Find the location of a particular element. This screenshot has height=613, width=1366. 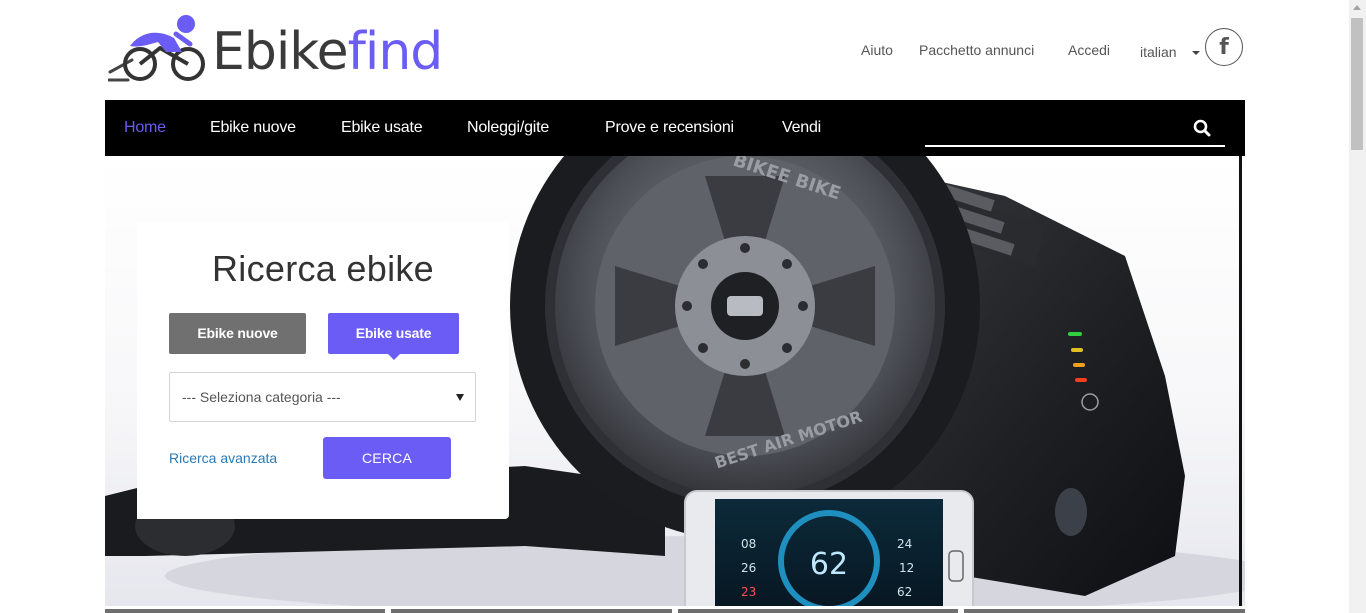

search-button: CERCA is located at coordinates (387, 458).